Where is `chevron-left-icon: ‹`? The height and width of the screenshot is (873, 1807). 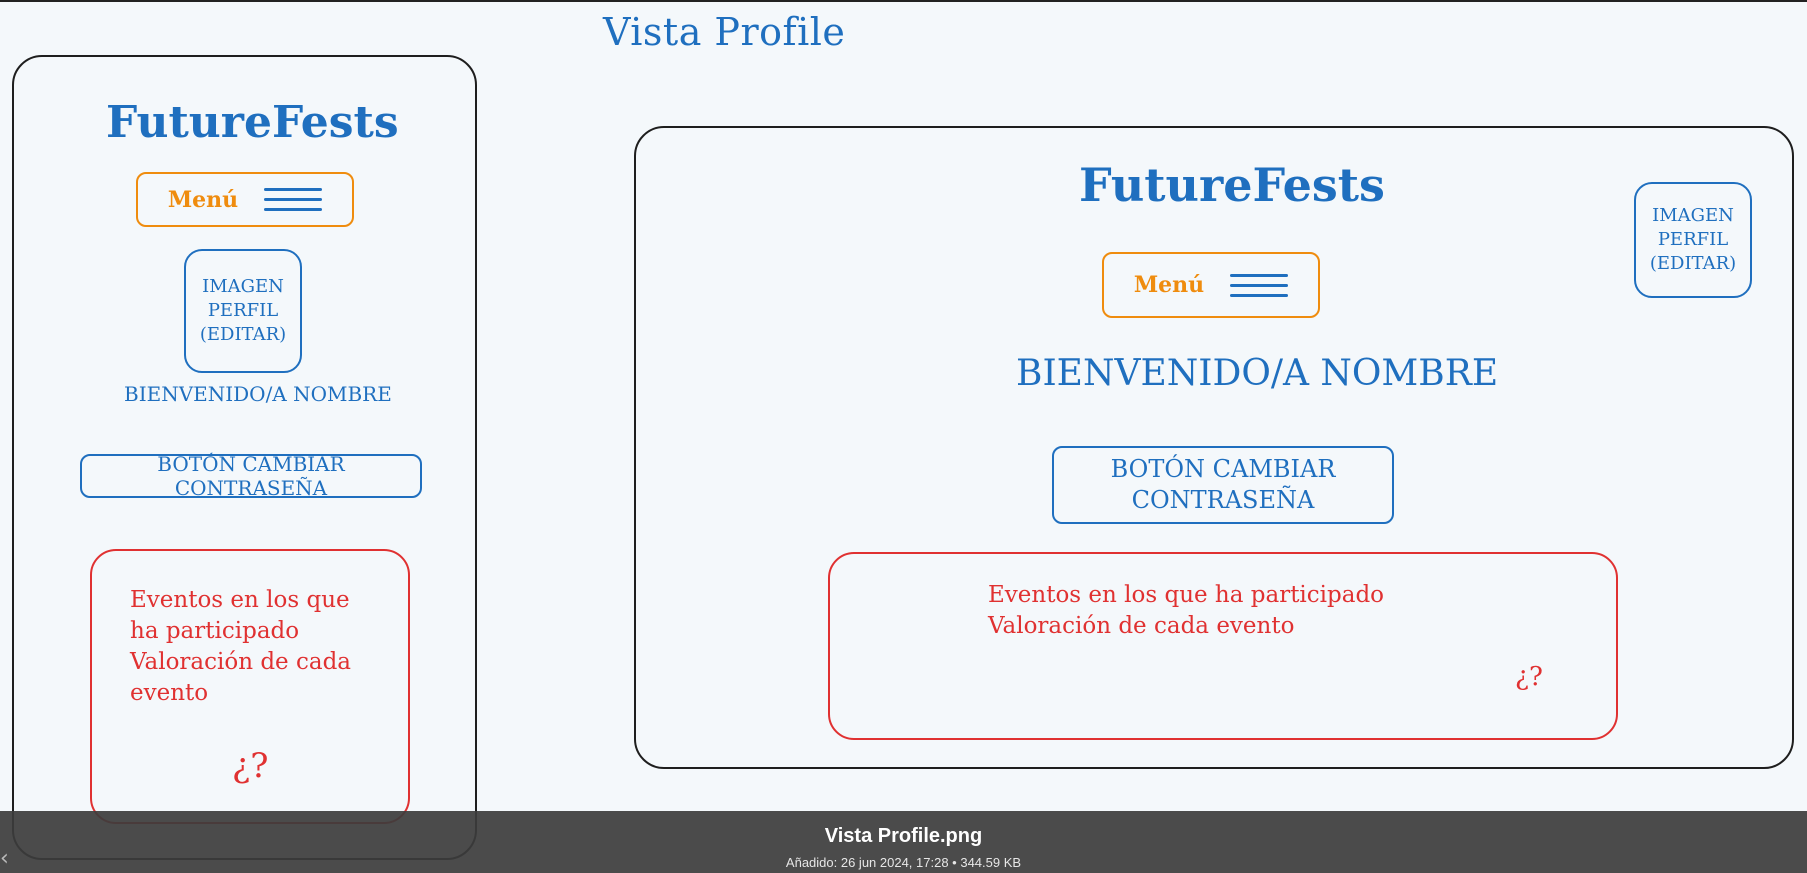 chevron-left-icon: ‹ is located at coordinates (4, 858).